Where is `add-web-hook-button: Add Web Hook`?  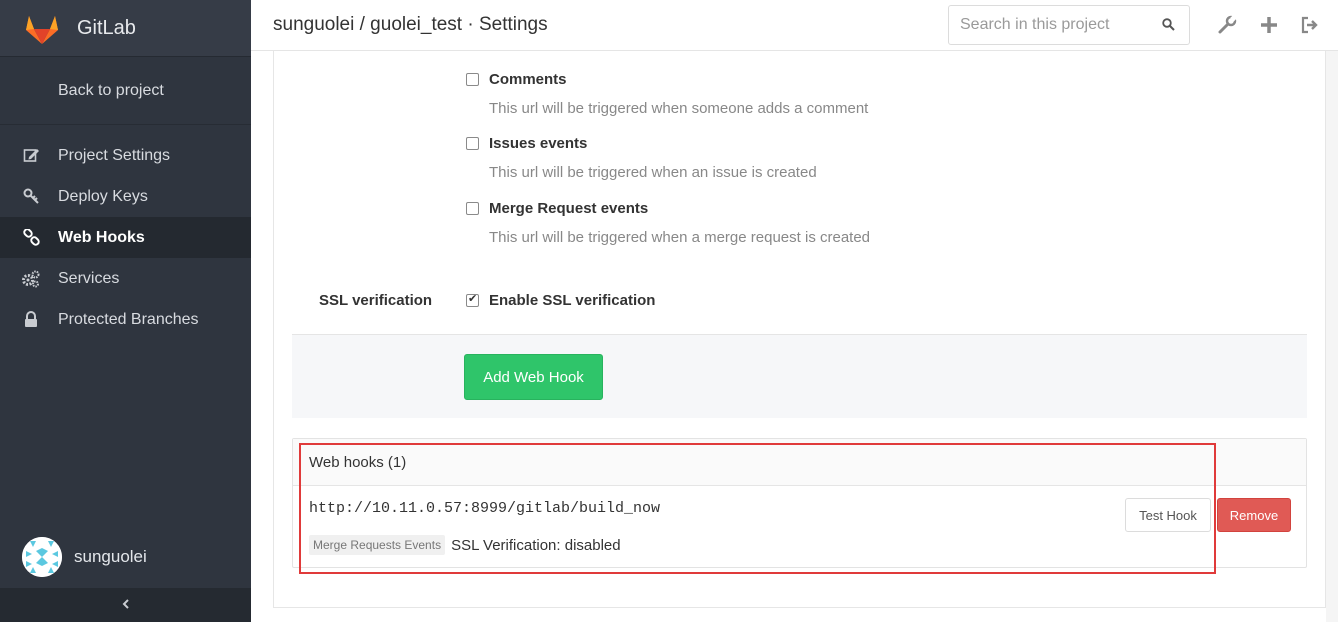
add-web-hook-button: Add Web Hook is located at coordinates (533, 377).